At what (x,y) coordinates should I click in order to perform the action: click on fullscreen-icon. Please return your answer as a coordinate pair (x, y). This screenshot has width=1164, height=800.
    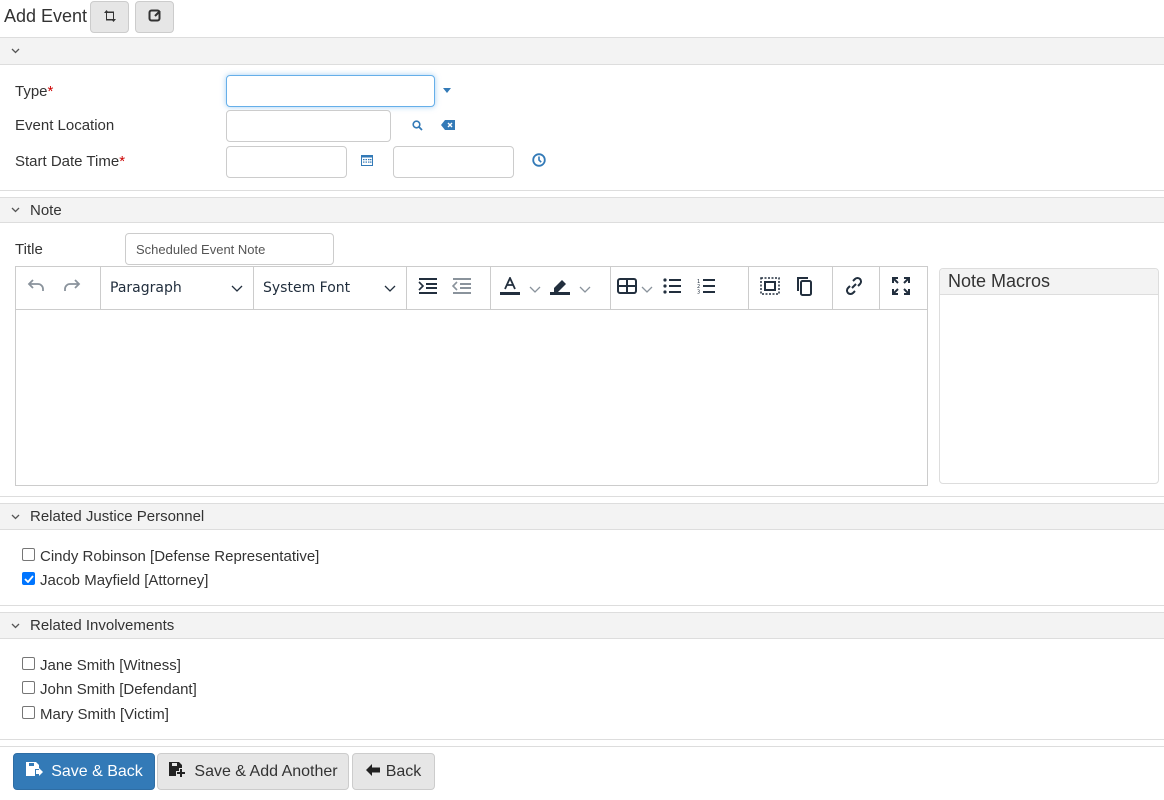
    Looking at the image, I should click on (901, 288).